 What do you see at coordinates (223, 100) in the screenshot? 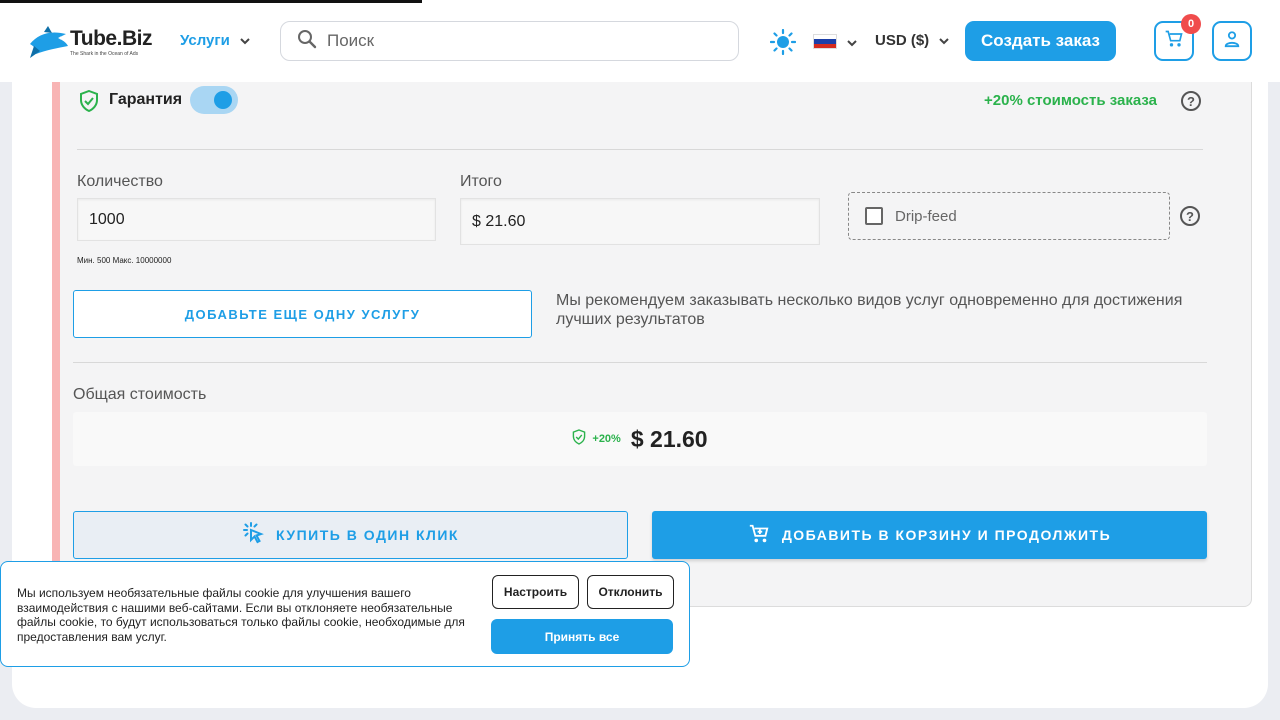
I see `toggle-knob` at bounding box center [223, 100].